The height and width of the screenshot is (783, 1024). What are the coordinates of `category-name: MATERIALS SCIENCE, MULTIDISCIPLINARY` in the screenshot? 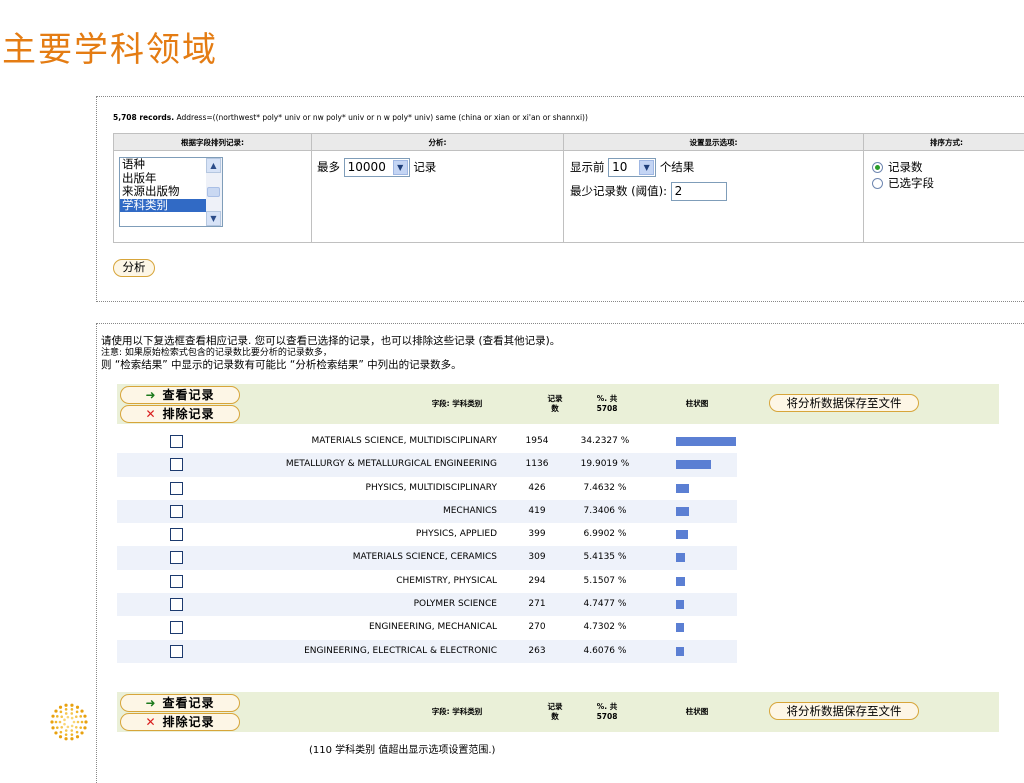 It's located at (367, 441).